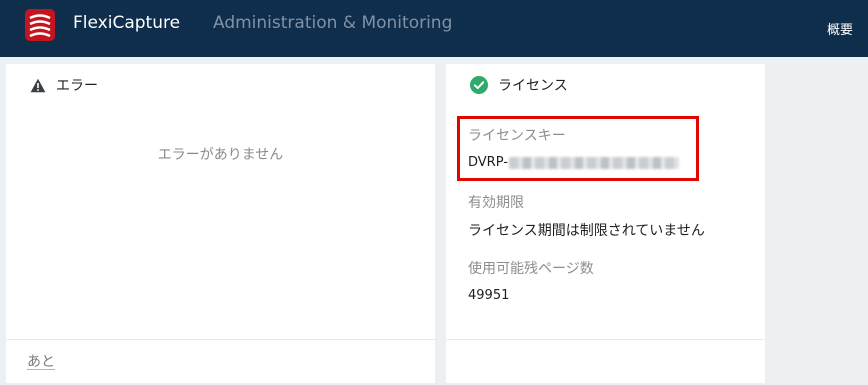  I want to click on app-subtitle: Administration & Monitoring, so click(333, 23).